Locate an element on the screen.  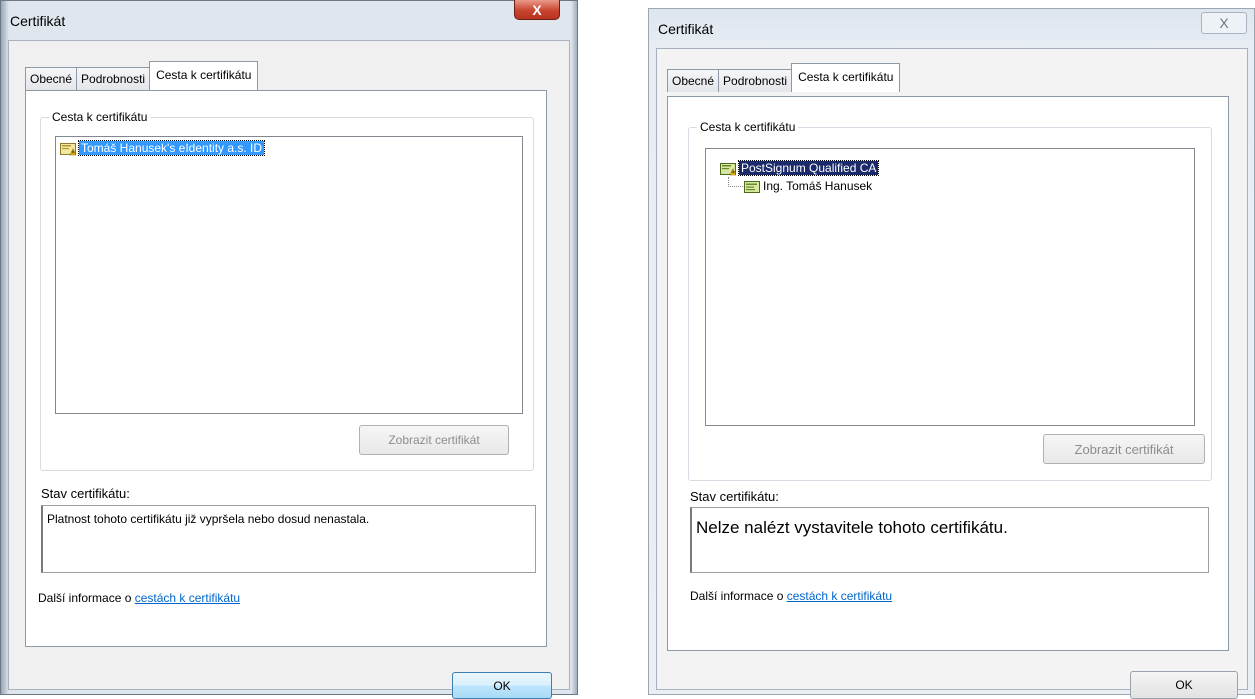
tree-item: PostSignum Qualified CA is located at coordinates (800, 168).